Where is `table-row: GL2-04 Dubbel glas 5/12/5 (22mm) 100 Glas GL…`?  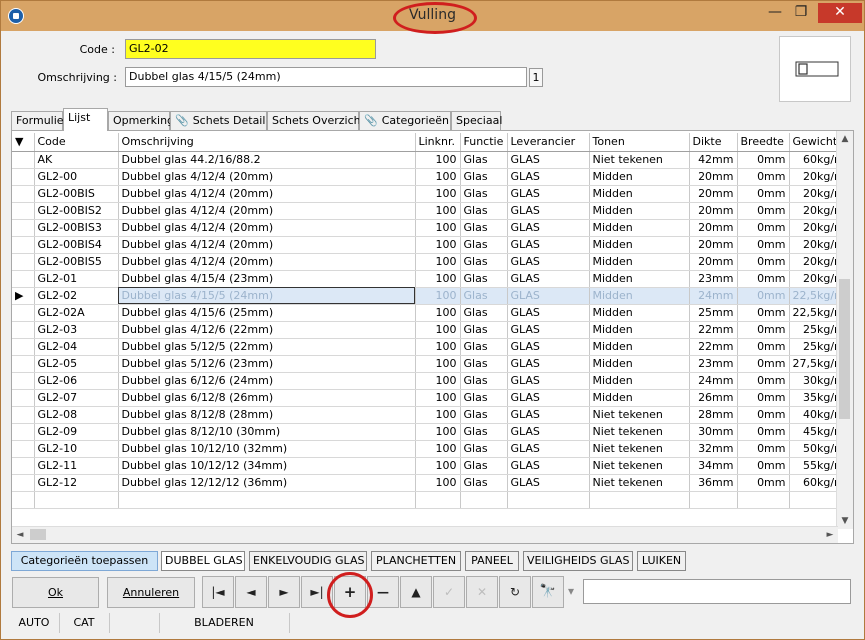
table-row: GL2-04 Dubbel glas 5/12/5 (22mm) 100 Glas GL… is located at coordinates (430, 347).